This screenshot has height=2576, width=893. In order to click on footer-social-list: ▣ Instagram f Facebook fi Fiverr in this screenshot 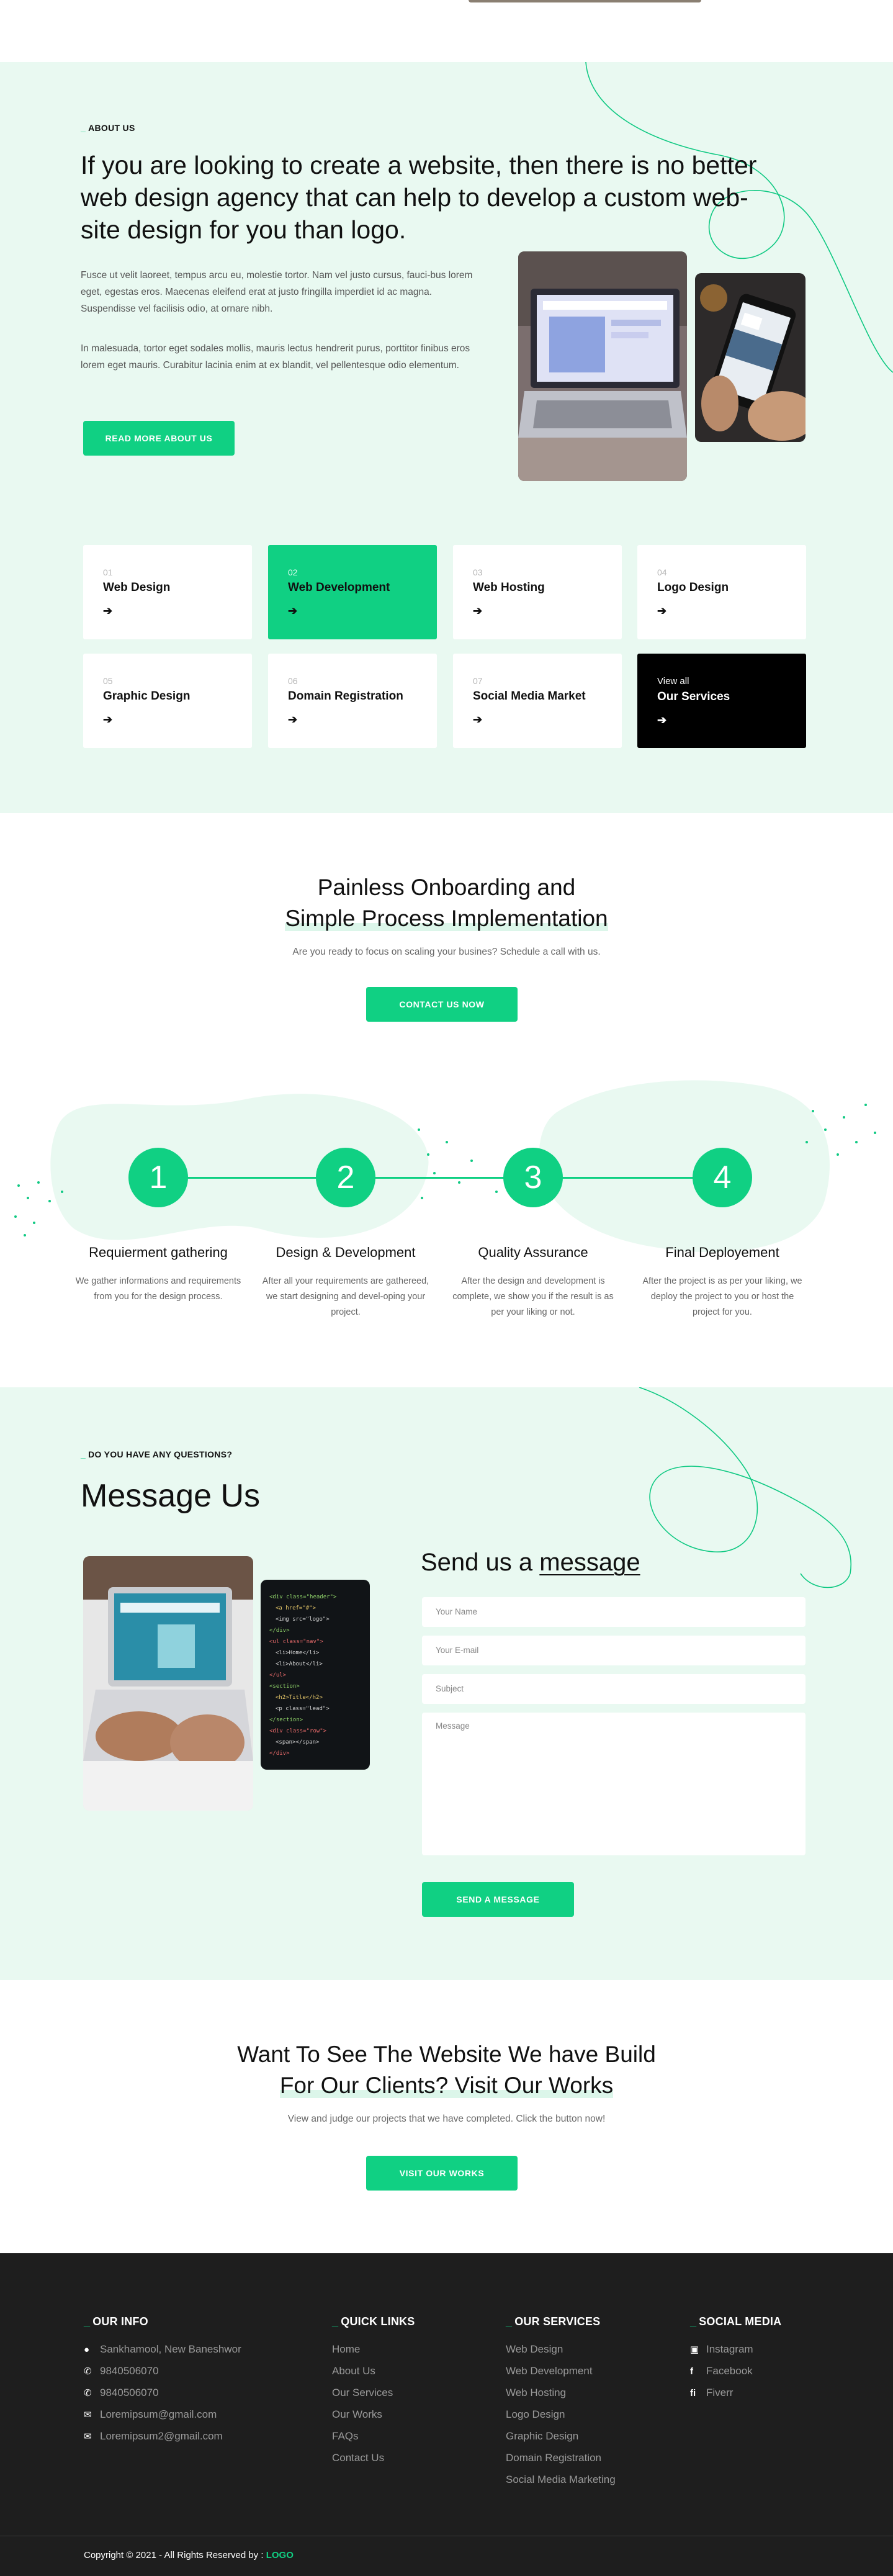, I will do `click(721, 2370)`.